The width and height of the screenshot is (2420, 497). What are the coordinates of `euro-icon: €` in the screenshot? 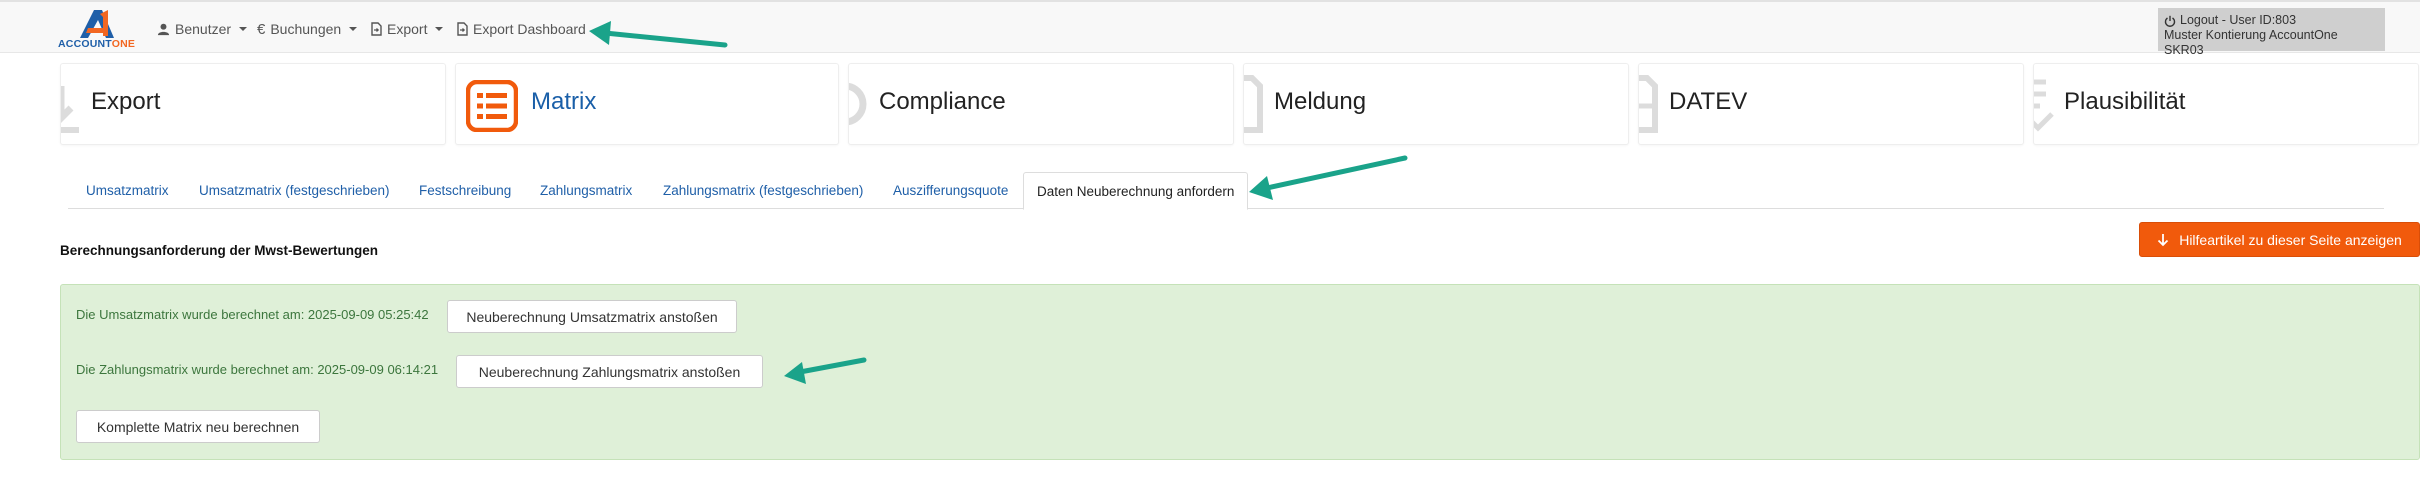 It's located at (261, 29).